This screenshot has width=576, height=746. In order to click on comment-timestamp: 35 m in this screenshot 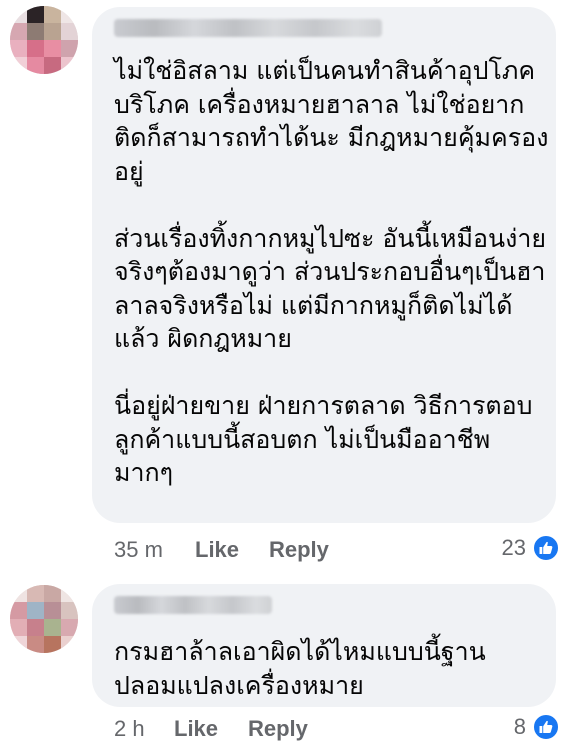, I will do `click(138, 550)`.